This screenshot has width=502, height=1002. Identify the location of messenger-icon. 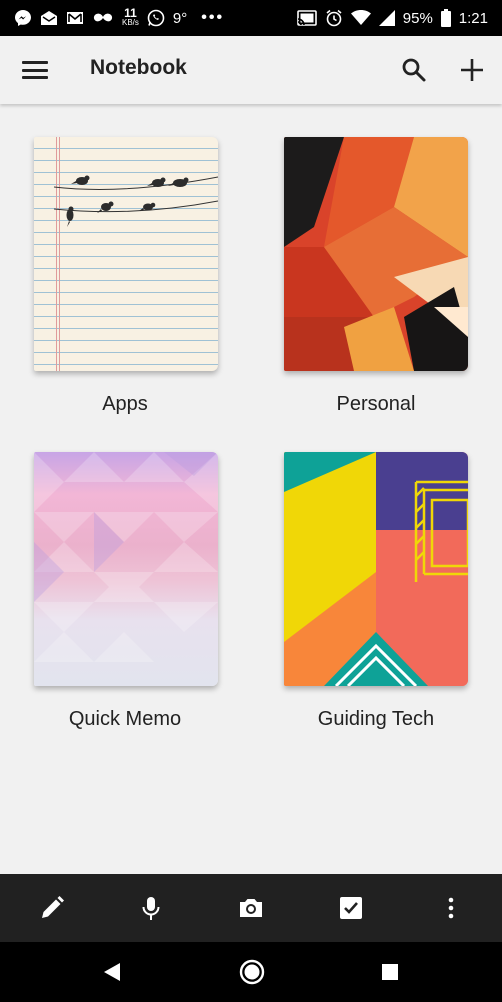
(23, 18).